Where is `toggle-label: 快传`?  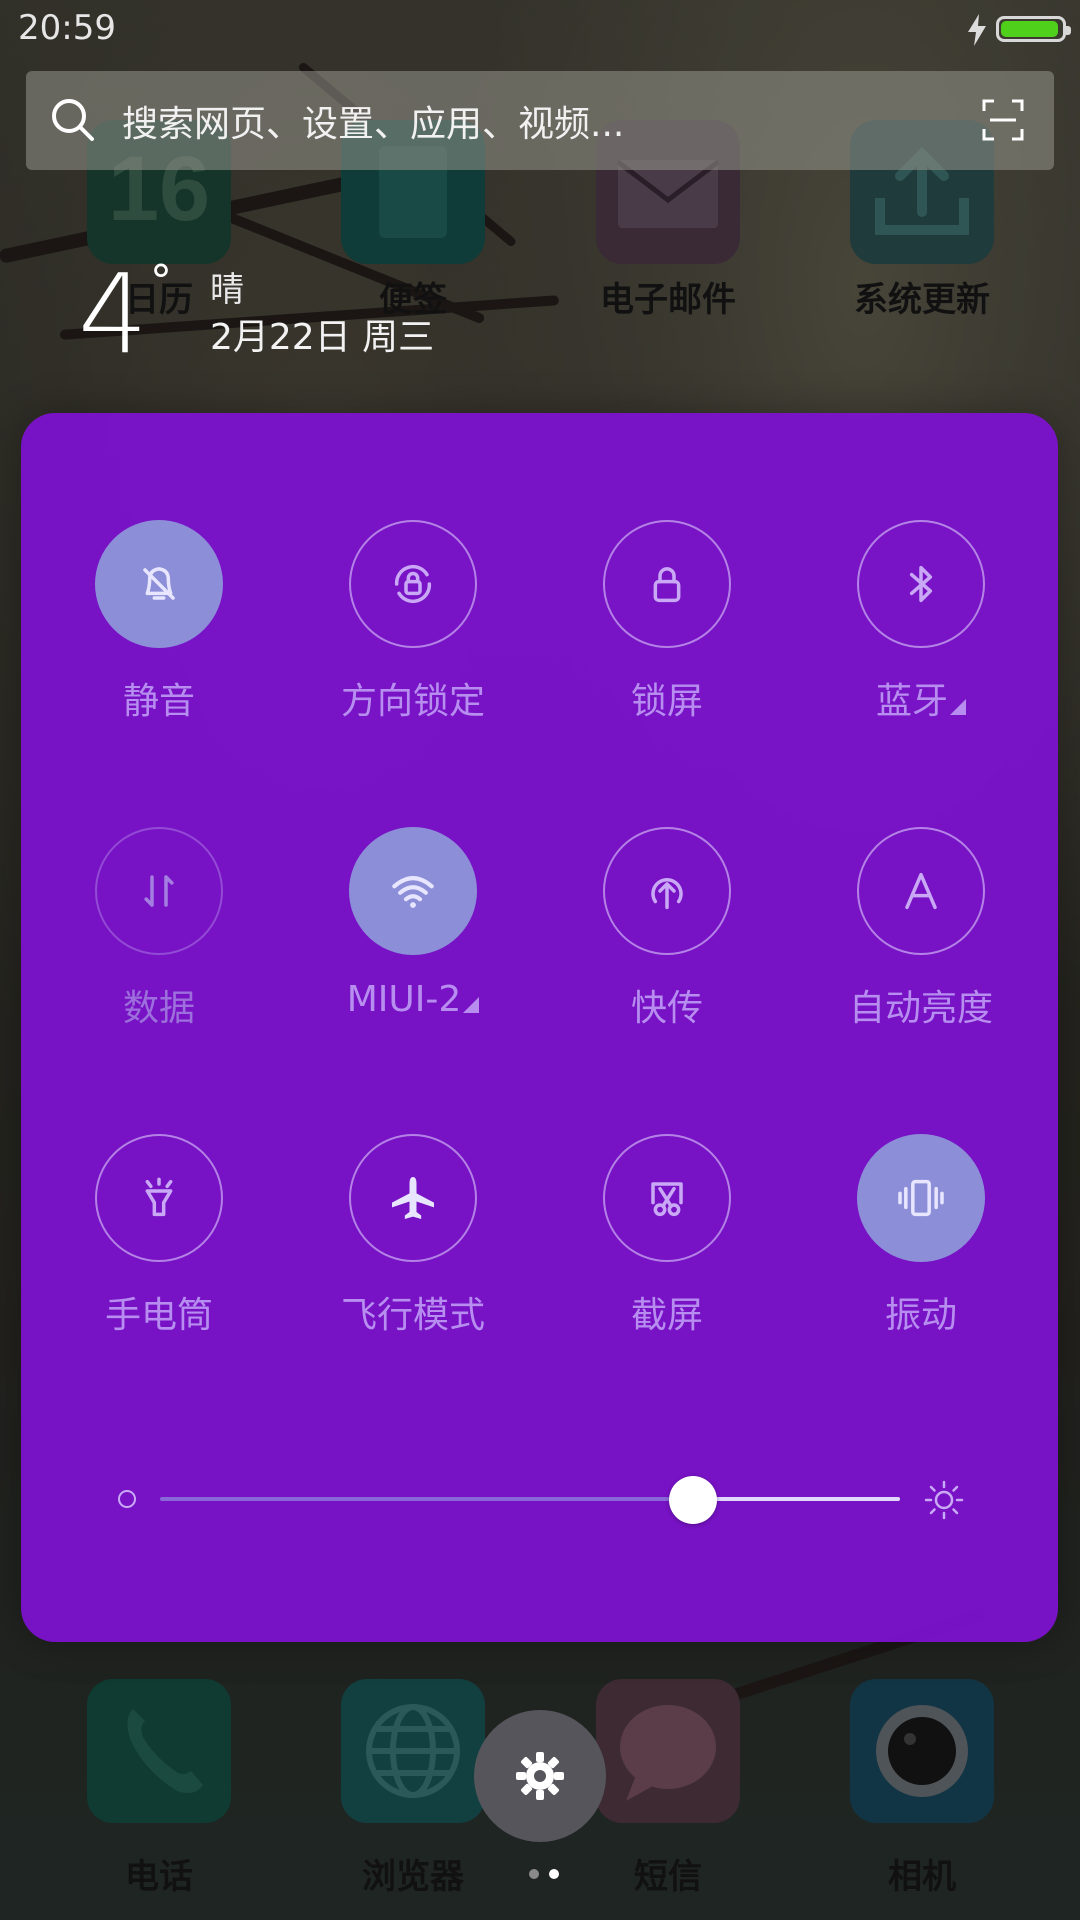 toggle-label: 快传 is located at coordinates (667, 1005).